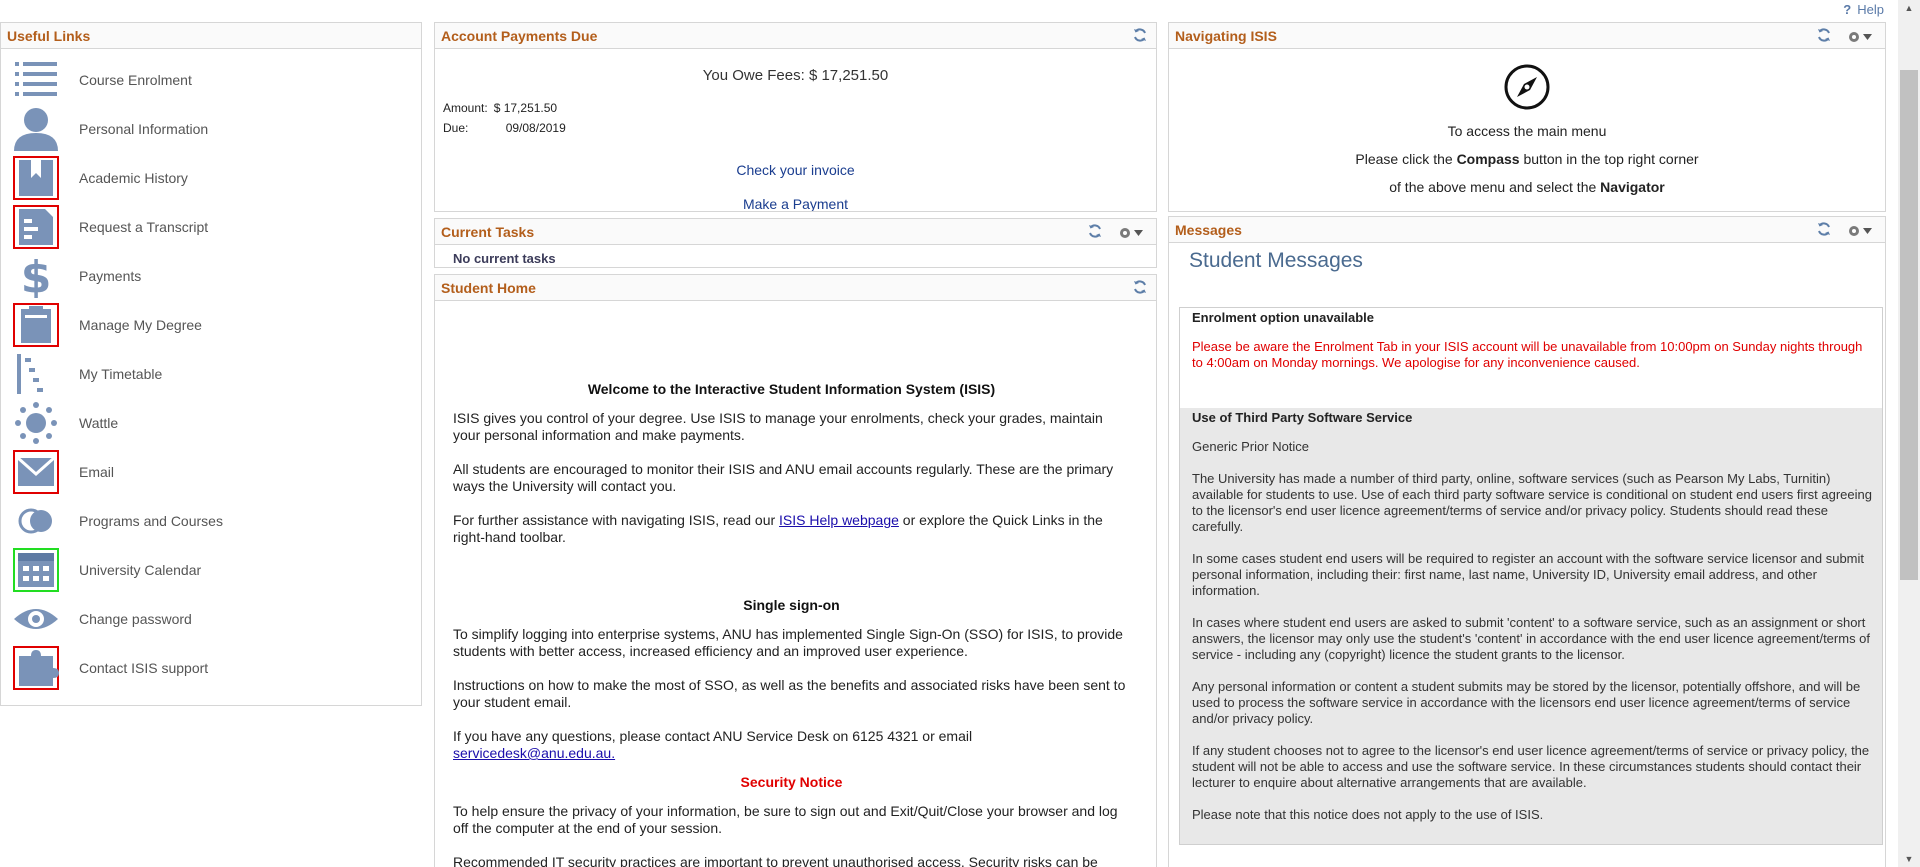 The image size is (1920, 867). Describe the element at coordinates (791, 605) in the screenshot. I see `sso-heading: Single sign-on` at that location.